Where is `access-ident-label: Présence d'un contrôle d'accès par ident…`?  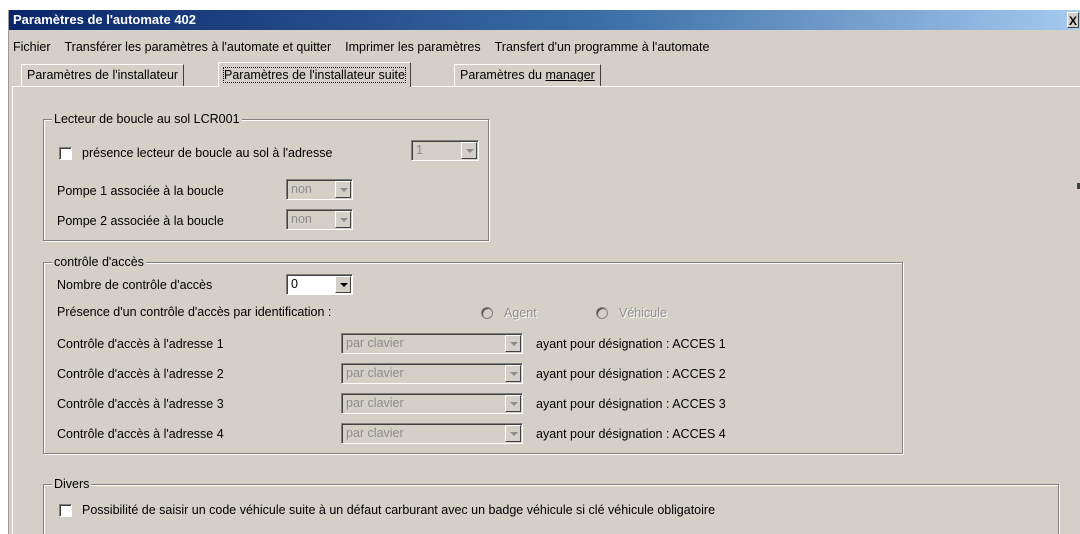 access-ident-label: Présence d'un contrôle d'accès par ident… is located at coordinates (194, 312).